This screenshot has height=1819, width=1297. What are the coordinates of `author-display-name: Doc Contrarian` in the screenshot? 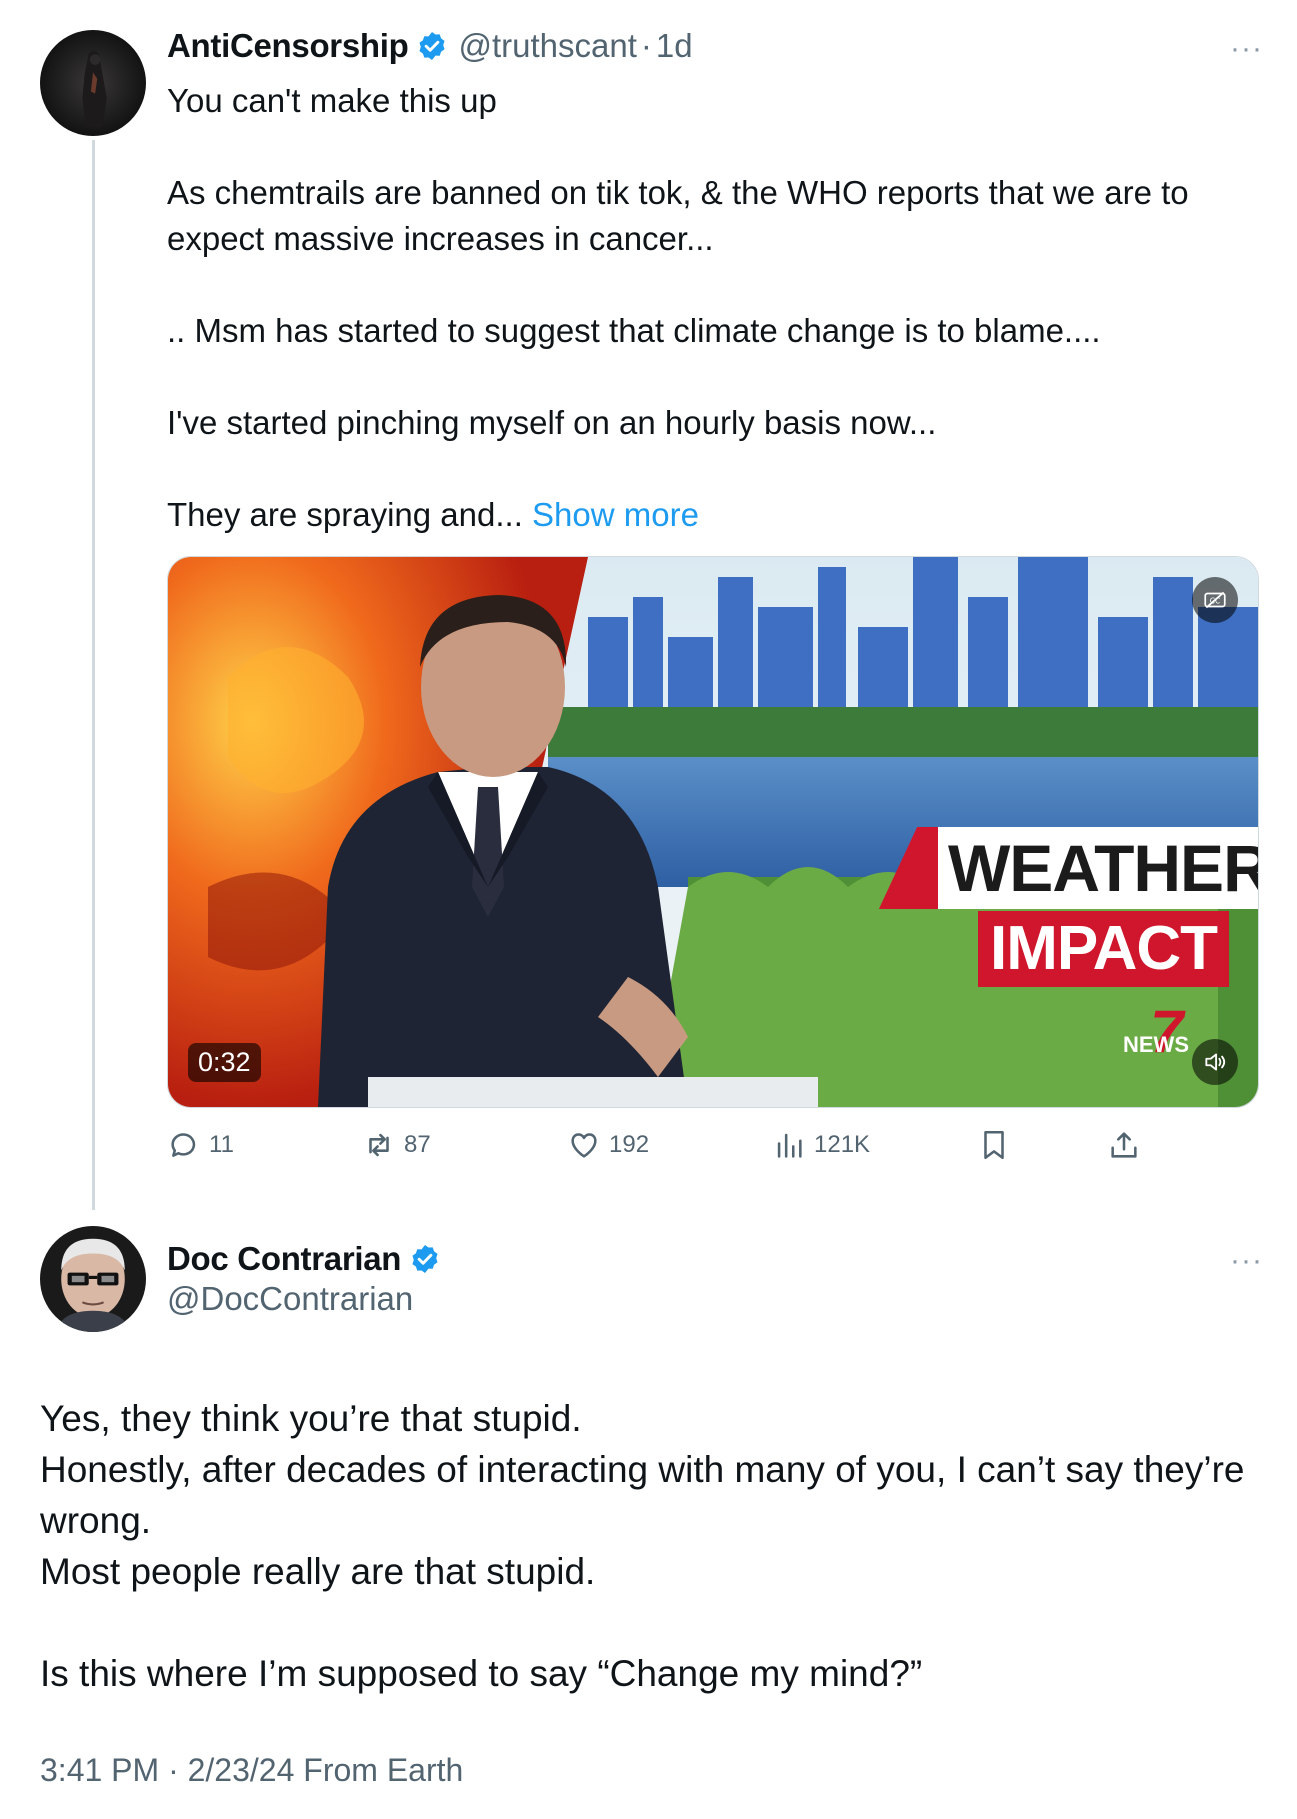 It's located at (284, 1259).